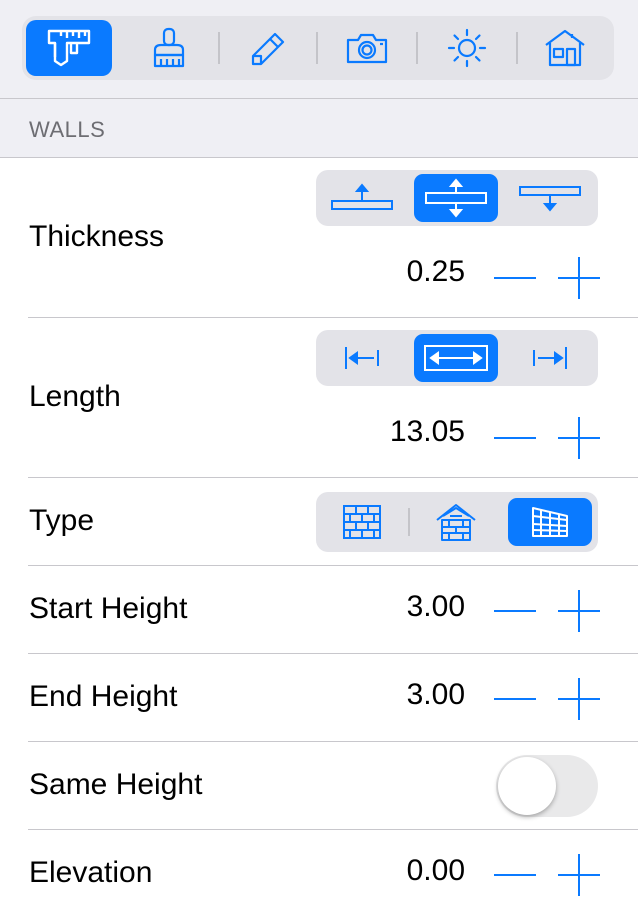  I want to click on wall-type-control, so click(457, 522).